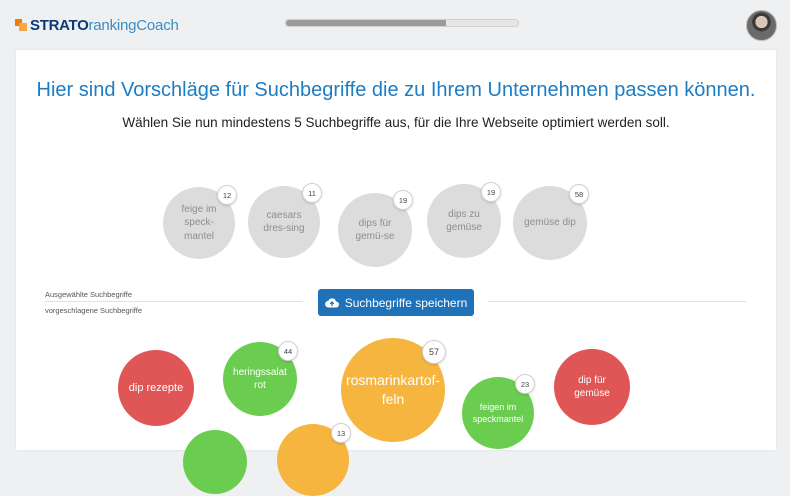  What do you see at coordinates (94, 310) in the screenshot?
I see `suggested-keywords-label: vorgeschlagene Suchbegriffe` at bounding box center [94, 310].